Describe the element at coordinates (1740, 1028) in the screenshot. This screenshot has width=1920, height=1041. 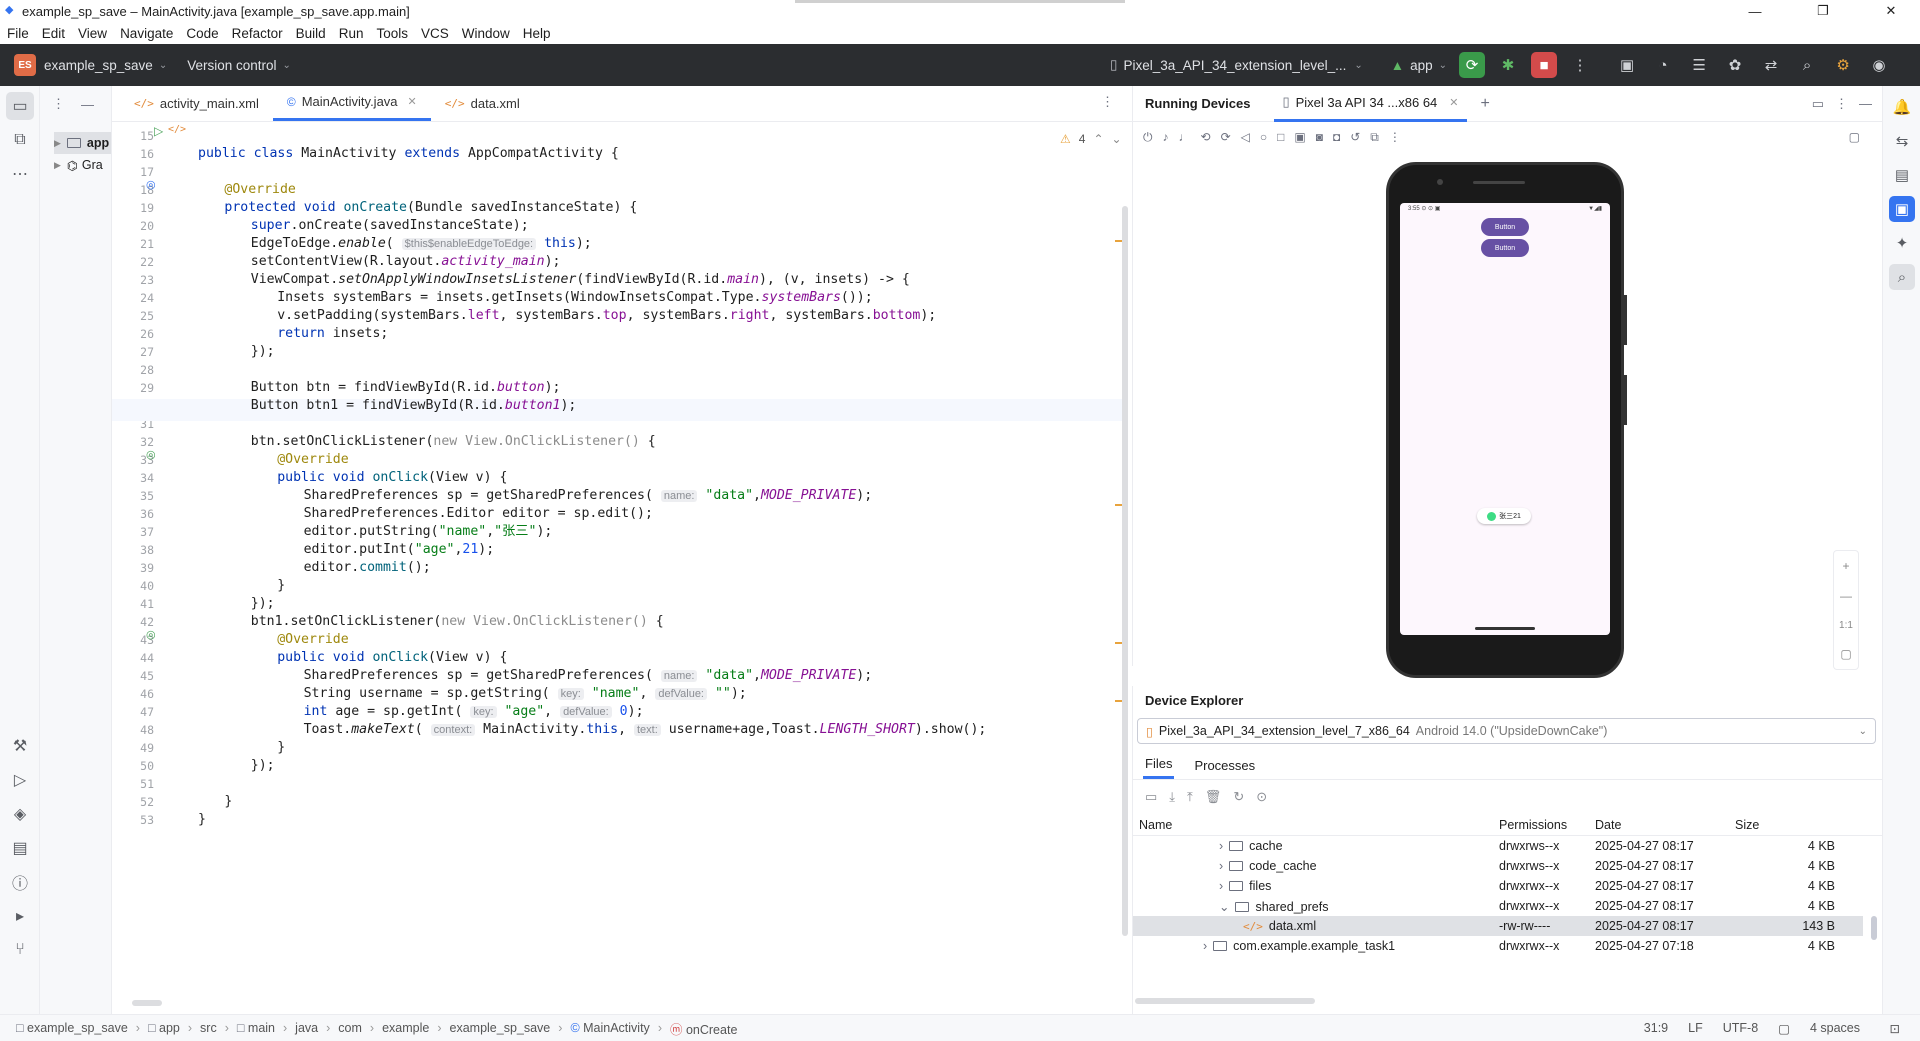
I see `file-encoding: UTF-8` at that location.